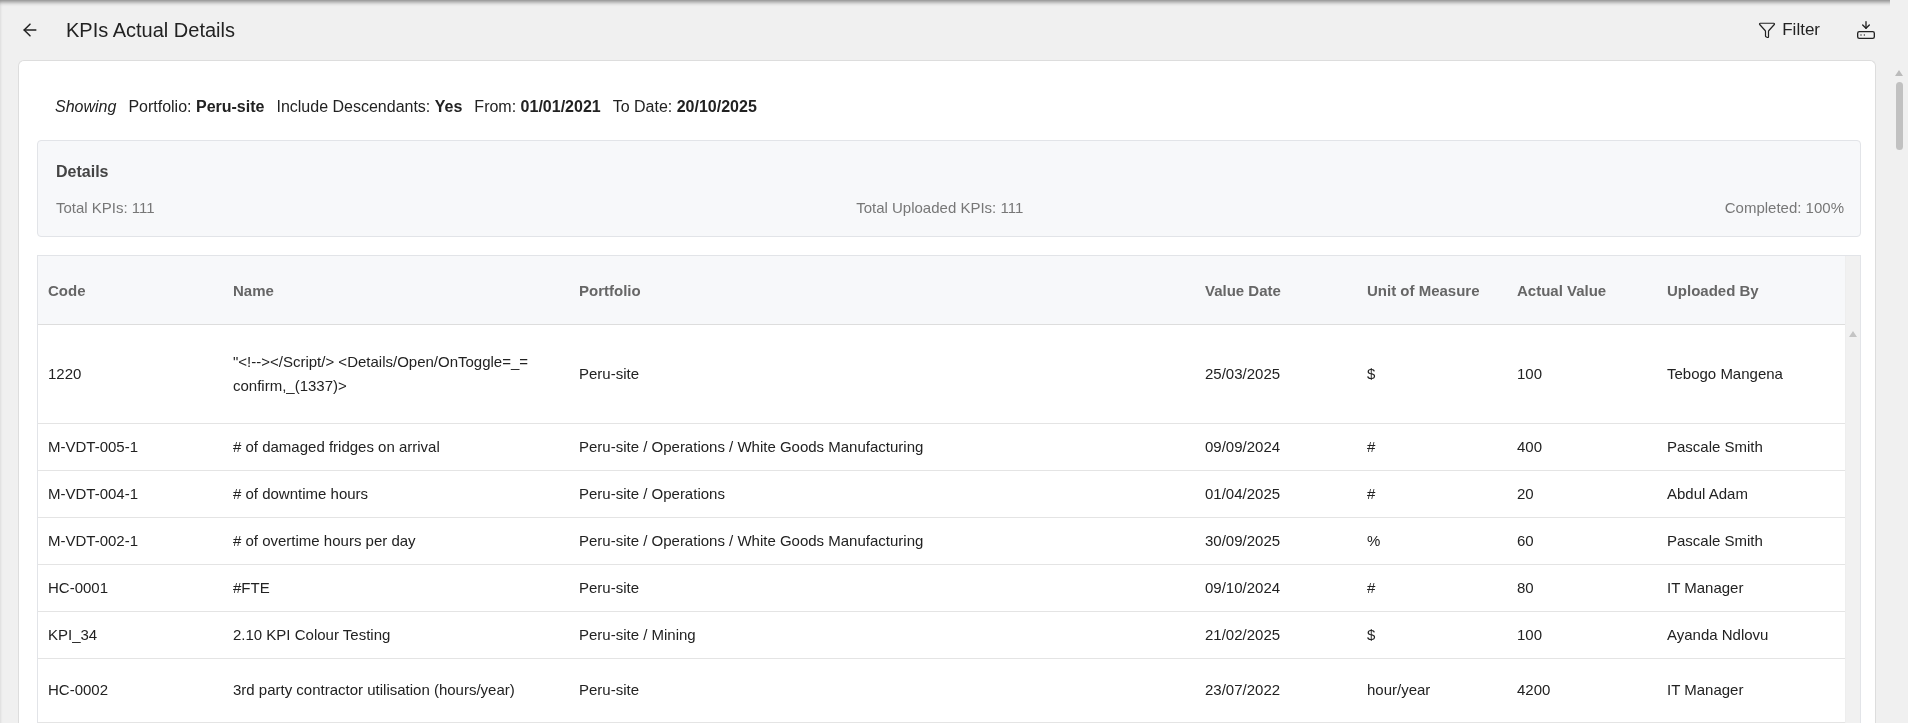  I want to click on table-cell: 1220, so click(130, 374).